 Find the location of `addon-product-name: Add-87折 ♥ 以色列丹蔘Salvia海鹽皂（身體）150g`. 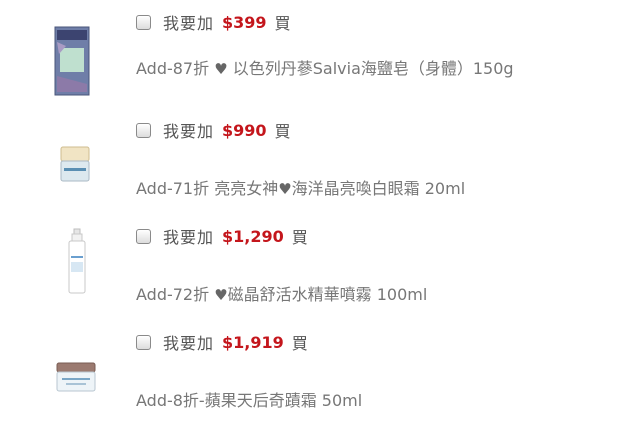

addon-product-name: Add-87折 ♥ 以色列丹蔘Salvia海鹽皂（身體）150g is located at coordinates (325, 68).